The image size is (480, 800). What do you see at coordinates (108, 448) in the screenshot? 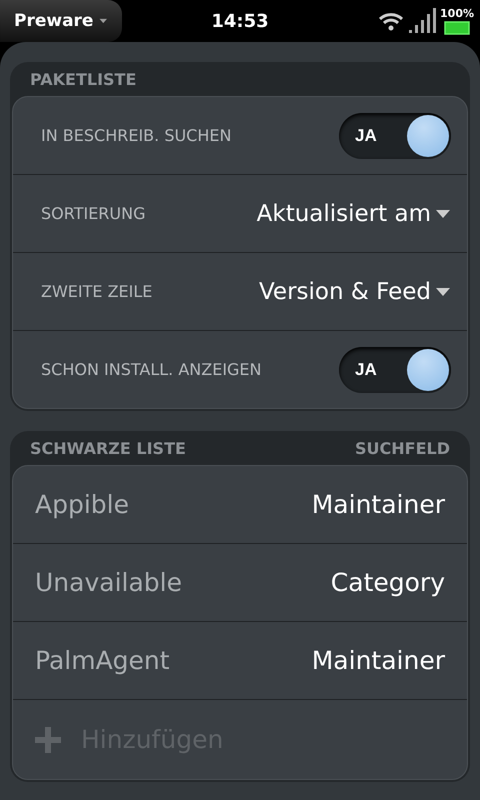
I see `section-title: SCHWARZE LISTE` at bounding box center [108, 448].